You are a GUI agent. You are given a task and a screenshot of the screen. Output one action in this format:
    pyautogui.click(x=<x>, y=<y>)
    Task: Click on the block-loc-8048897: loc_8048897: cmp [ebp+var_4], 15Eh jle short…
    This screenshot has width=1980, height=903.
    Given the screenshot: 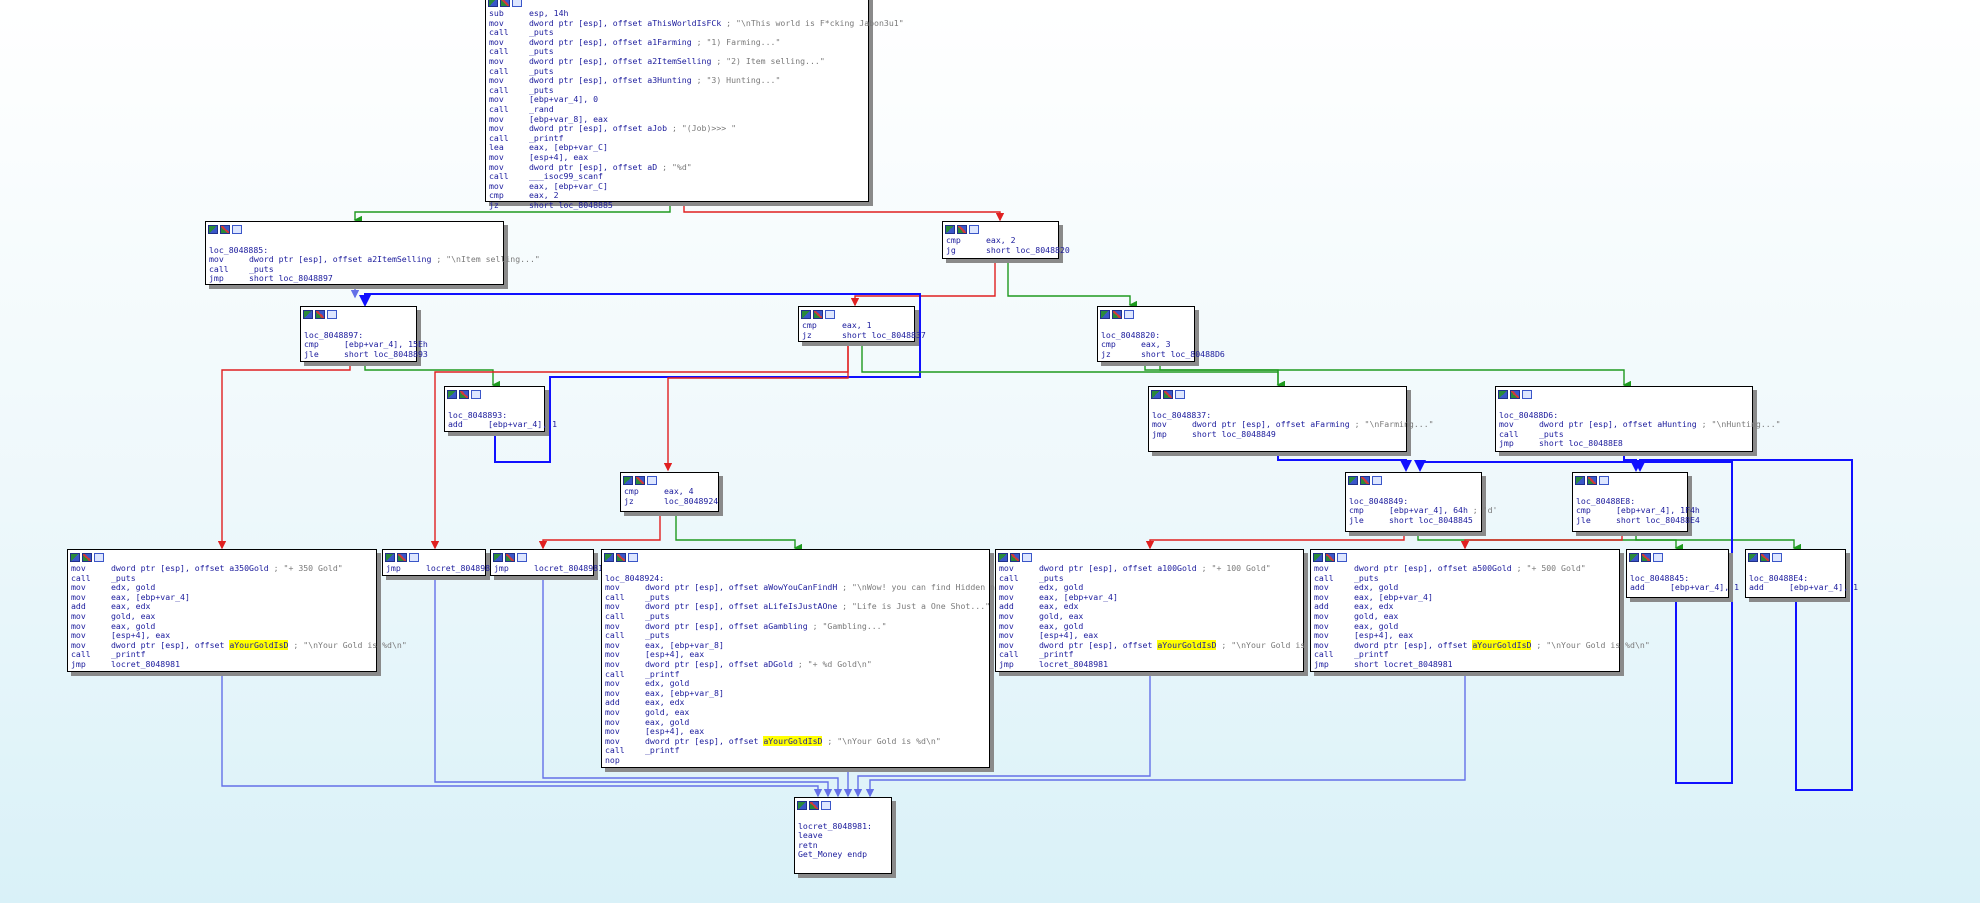 What is the action you would take?
    pyautogui.click(x=364, y=334)
    